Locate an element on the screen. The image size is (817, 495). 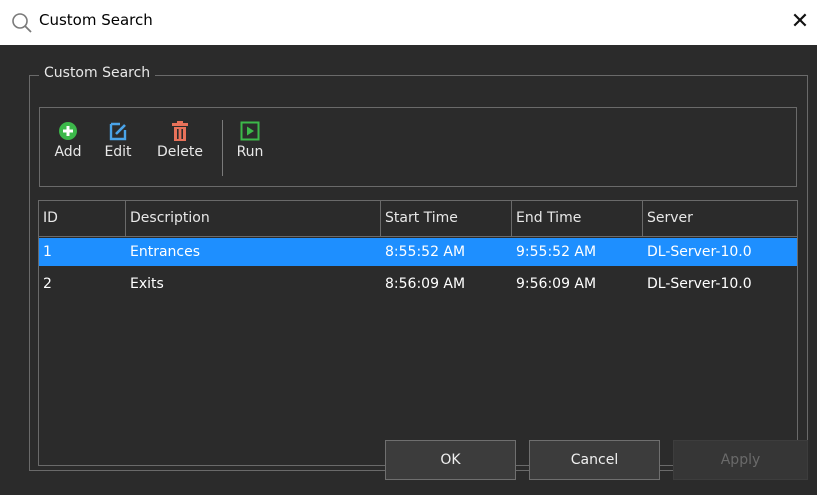
cell-end-time: 9:56:09 AM is located at coordinates (556, 284).